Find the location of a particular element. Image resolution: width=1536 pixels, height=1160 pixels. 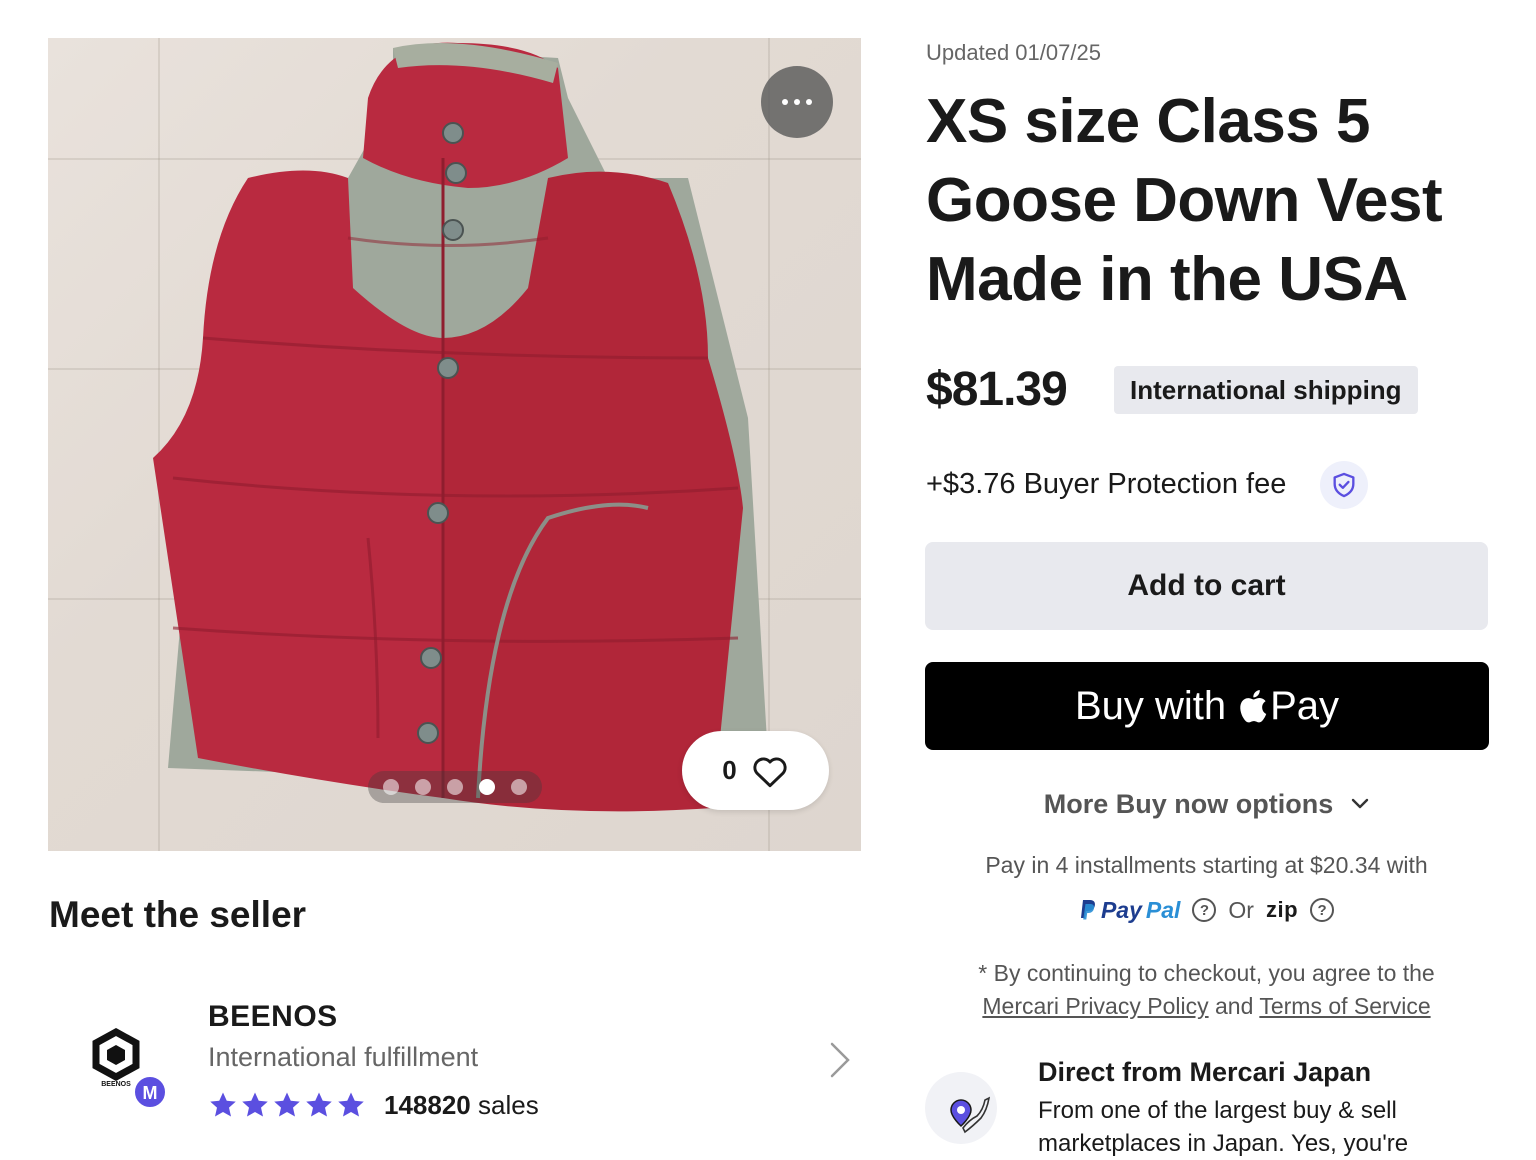

buy-with-label: Buy with is located at coordinates (1150, 705).